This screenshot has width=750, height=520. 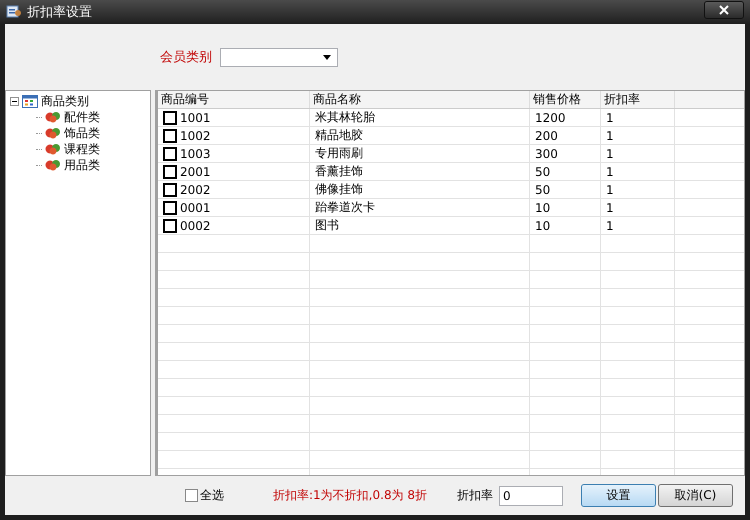 I want to click on table-cell: 200, so click(x=546, y=135).